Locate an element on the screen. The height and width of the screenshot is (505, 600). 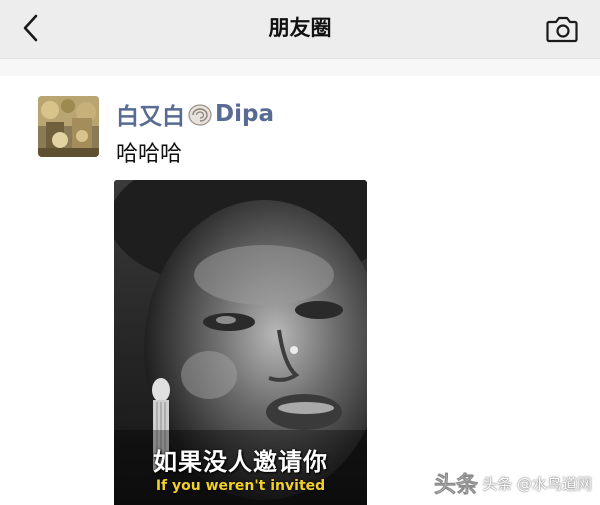
post-text: 哈哈哈 is located at coordinates (149, 154).